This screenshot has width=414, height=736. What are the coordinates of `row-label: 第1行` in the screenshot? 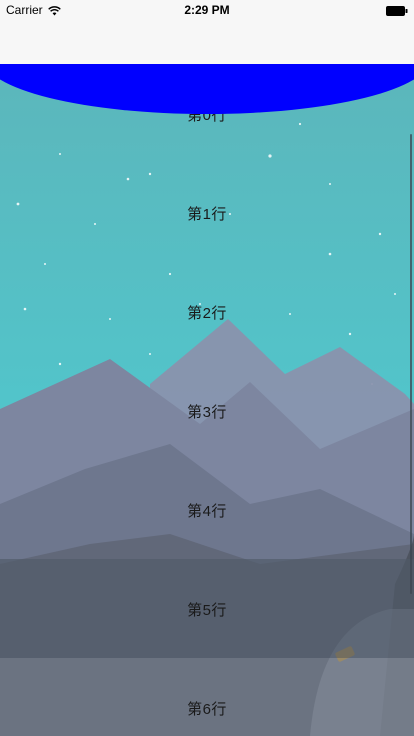 It's located at (207, 214).